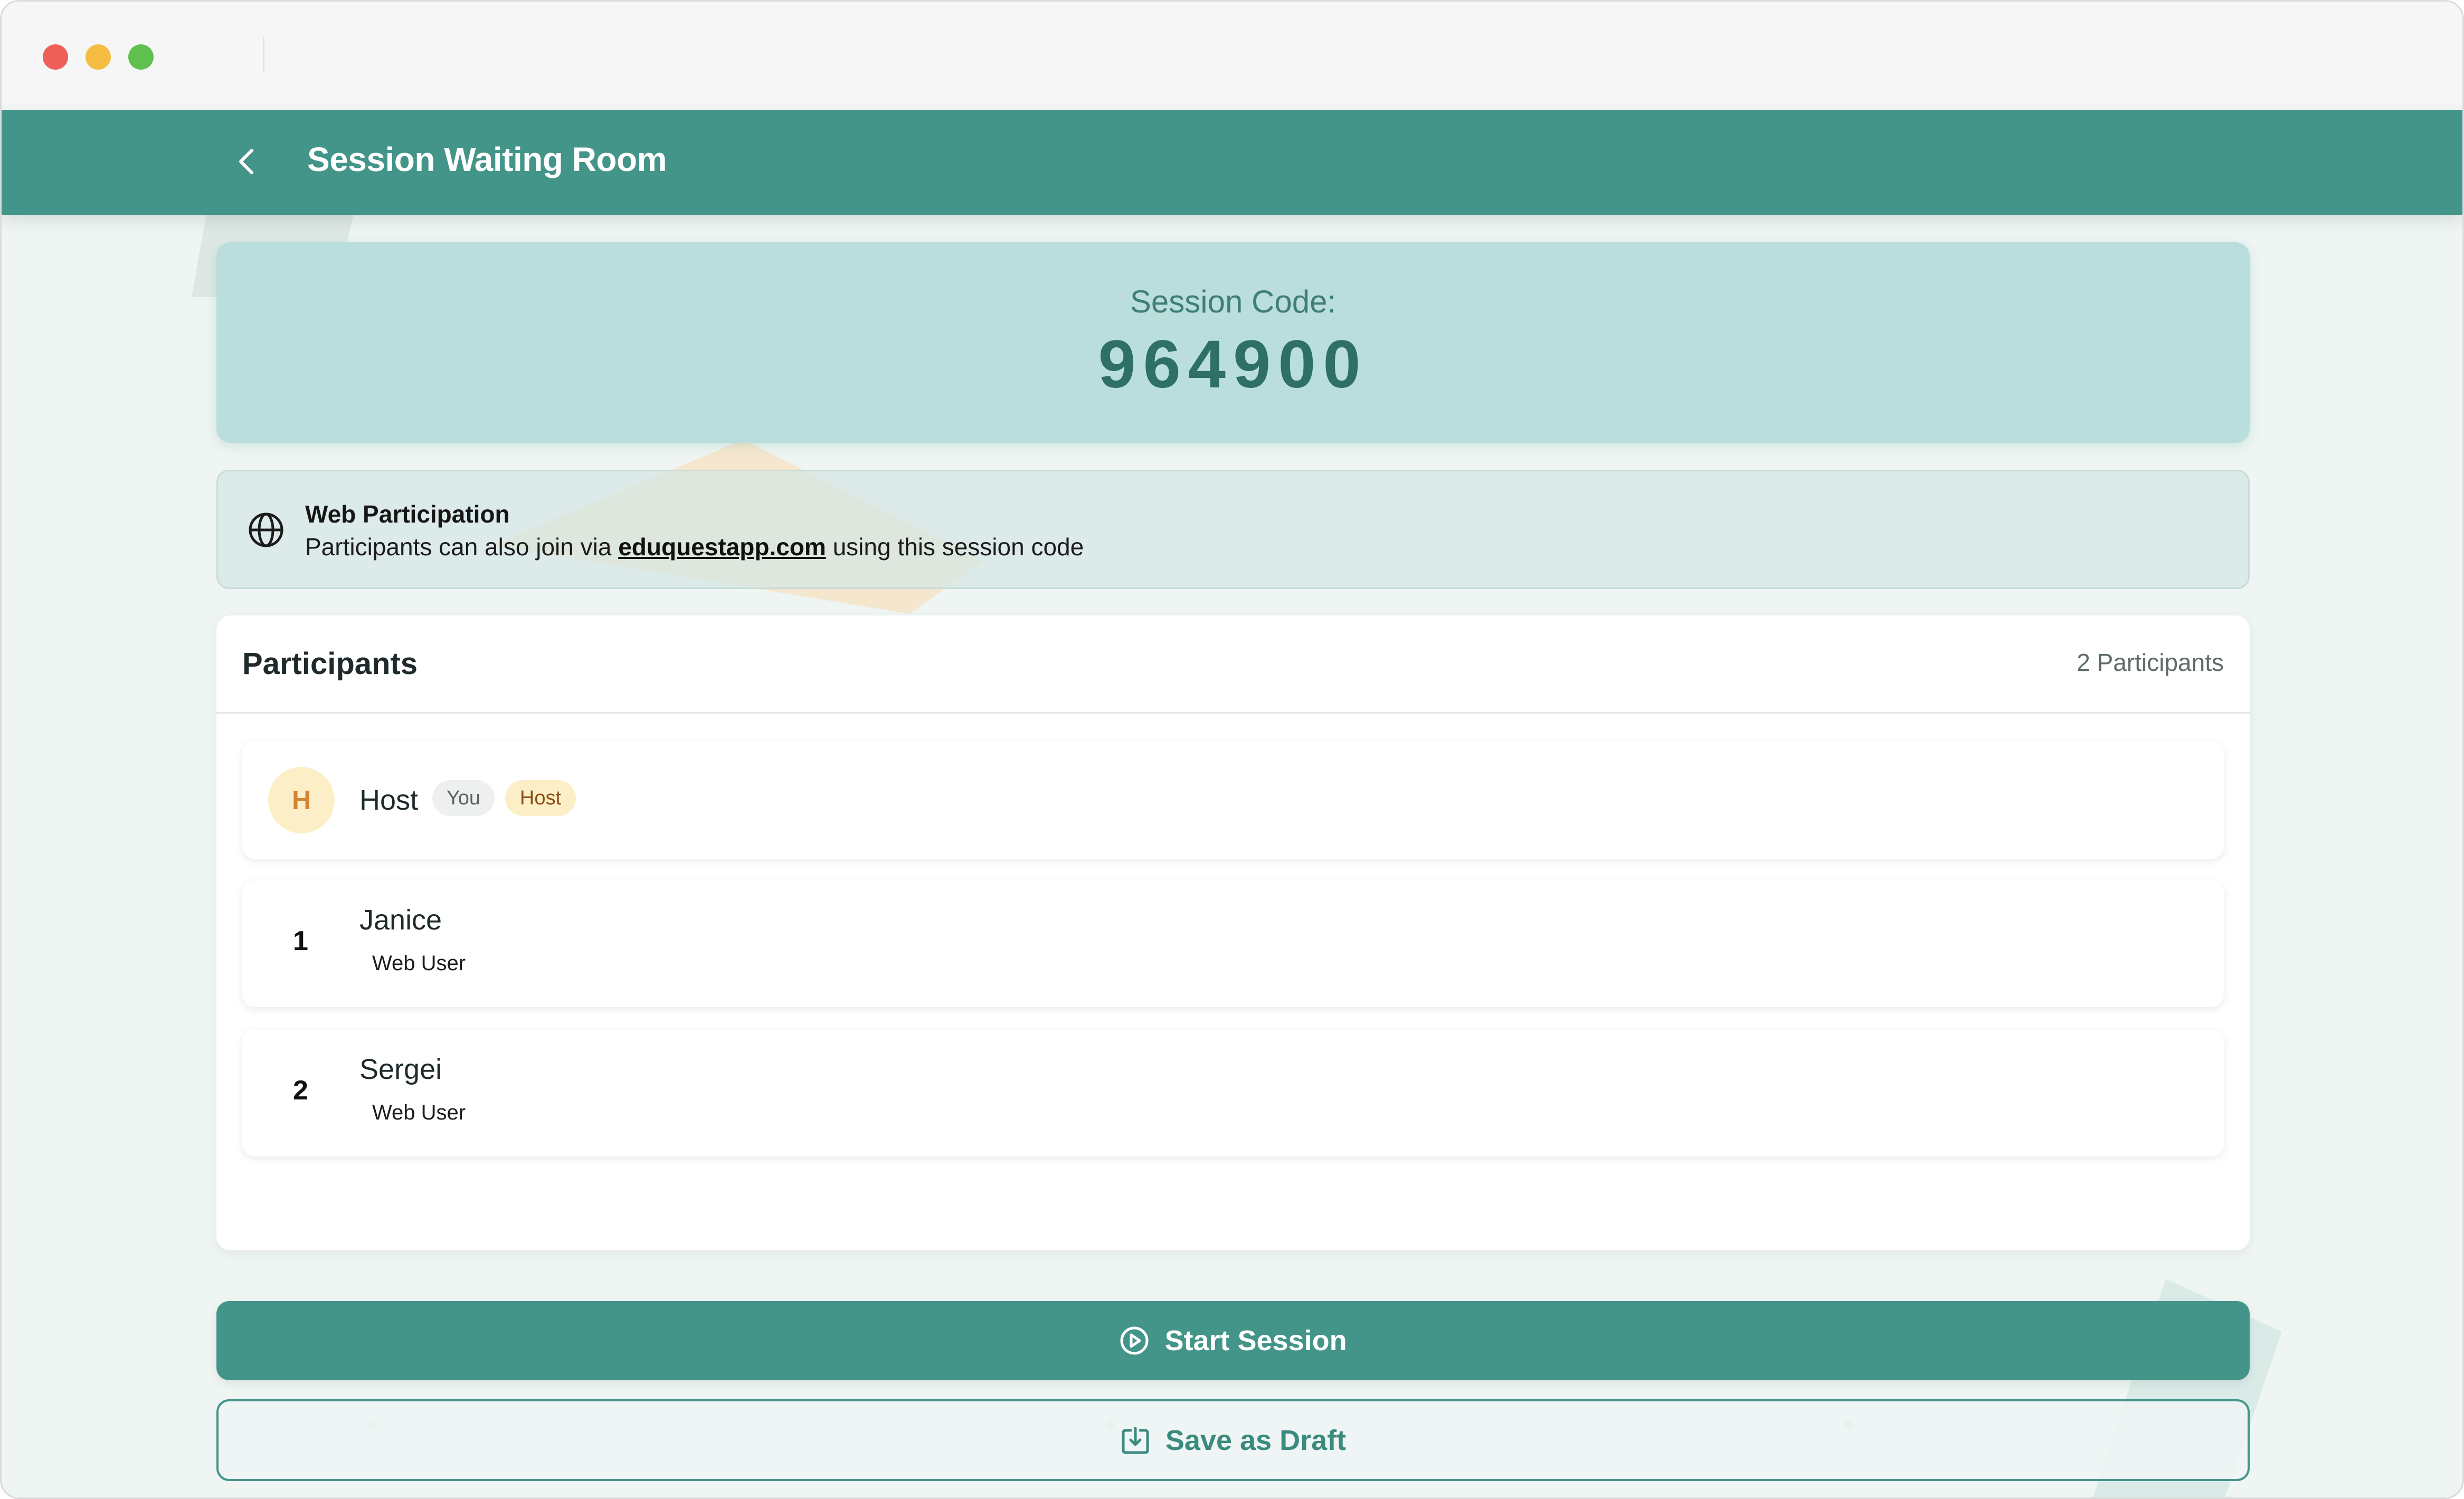 The width and height of the screenshot is (2464, 1499). Describe the element at coordinates (300, 1091) in the screenshot. I see `participant-number: 2` at that location.